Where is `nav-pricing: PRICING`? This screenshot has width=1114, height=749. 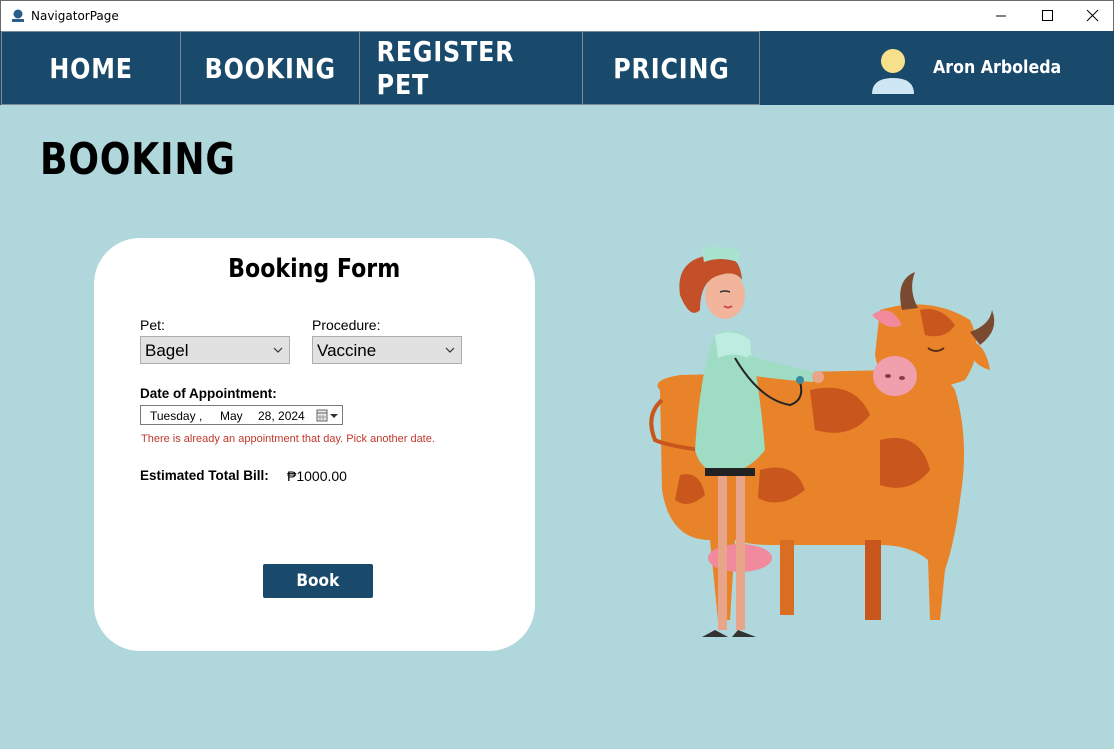 nav-pricing: PRICING is located at coordinates (671, 68).